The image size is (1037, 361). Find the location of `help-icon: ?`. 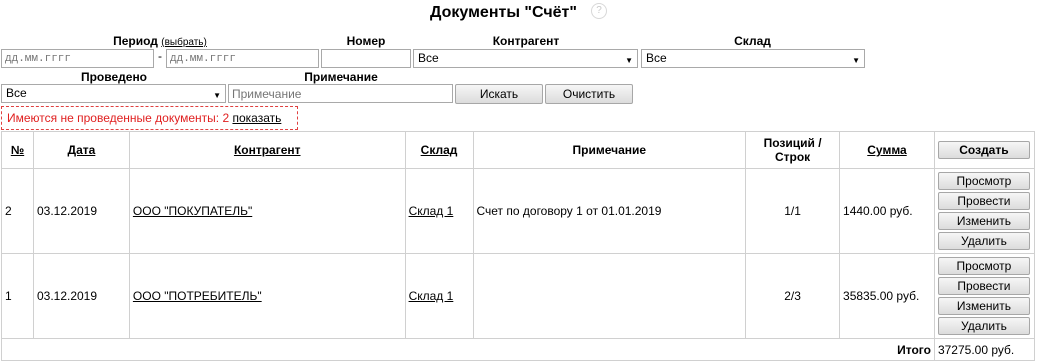

help-icon: ? is located at coordinates (598, 10).